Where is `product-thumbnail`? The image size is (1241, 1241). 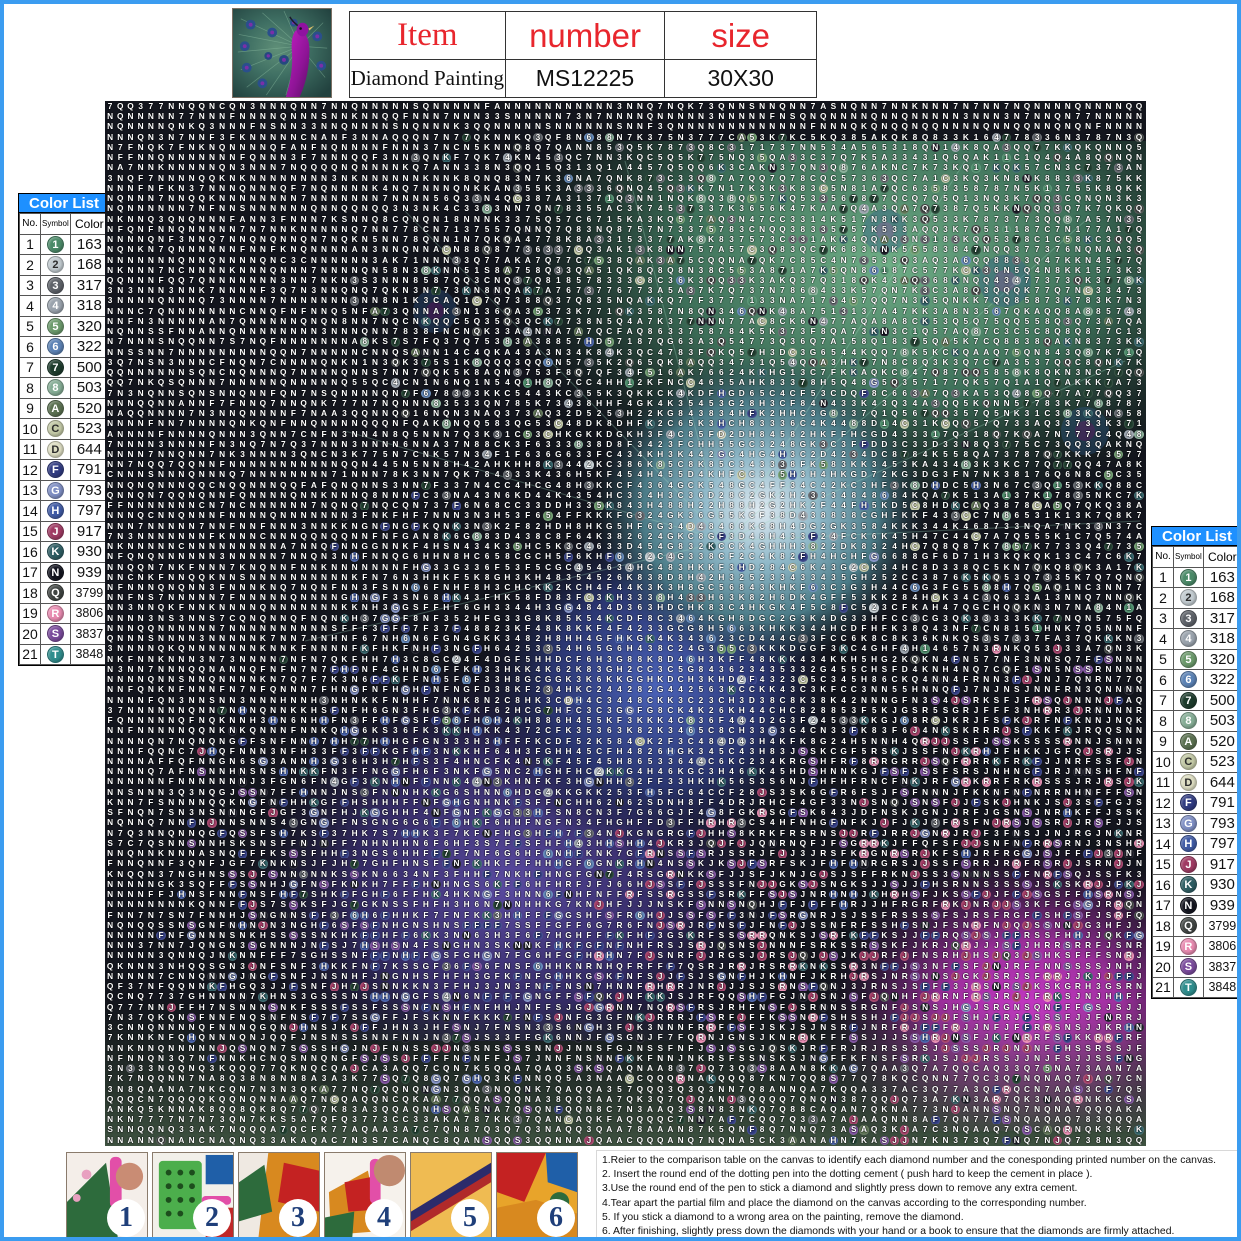 product-thumbnail is located at coordinates (282, 53).